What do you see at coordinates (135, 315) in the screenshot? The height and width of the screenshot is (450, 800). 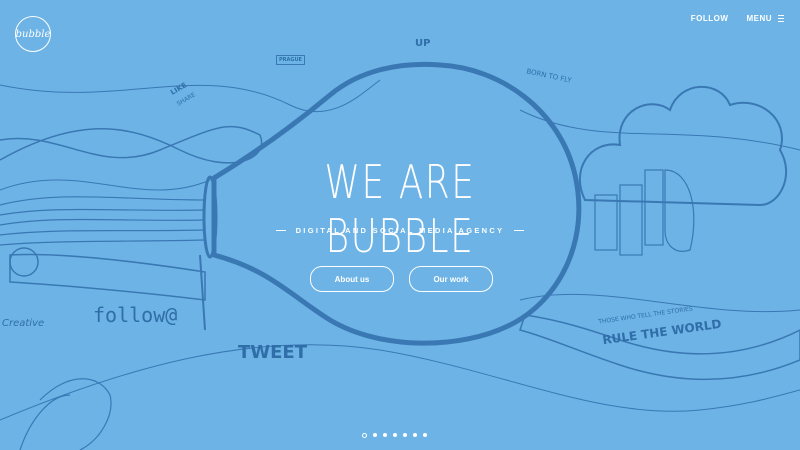 I see `follow-doodle: follow@` at bounding box center [135, 315].